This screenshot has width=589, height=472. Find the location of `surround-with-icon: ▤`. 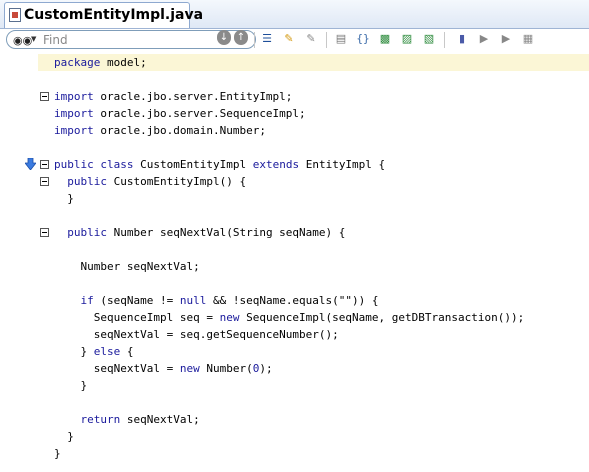

surround-with-icon: ▤ is located at coordinates (341, 39).